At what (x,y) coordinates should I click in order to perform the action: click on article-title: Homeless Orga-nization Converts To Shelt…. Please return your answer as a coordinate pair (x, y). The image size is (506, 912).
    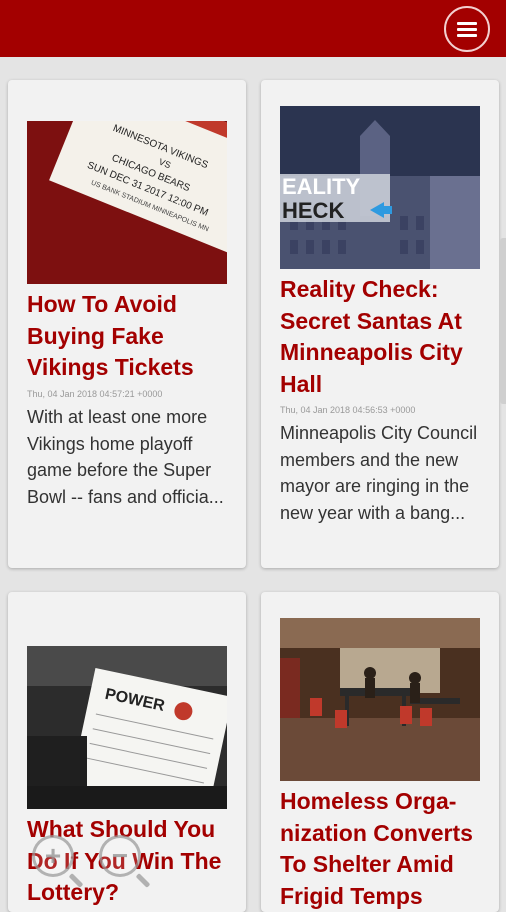
    Looking at the image, I should click on (385, 849).